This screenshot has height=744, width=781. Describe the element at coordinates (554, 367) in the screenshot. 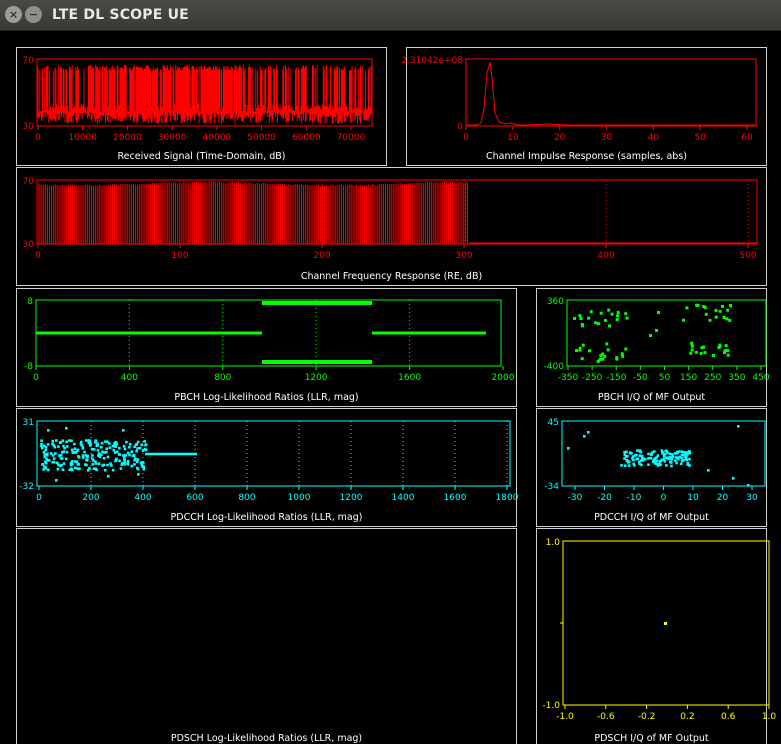

I see `pbch-iq-ylabel-bottom: -400` at that location.